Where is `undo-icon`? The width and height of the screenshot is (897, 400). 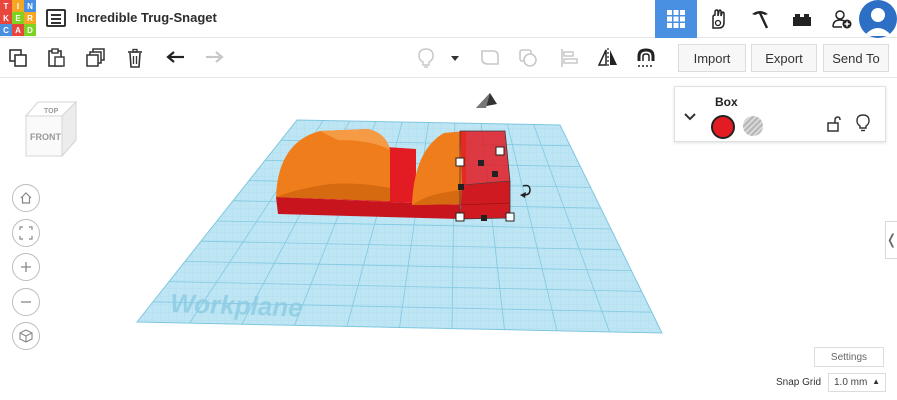
undo-icon is located at coordinates (175, 57).